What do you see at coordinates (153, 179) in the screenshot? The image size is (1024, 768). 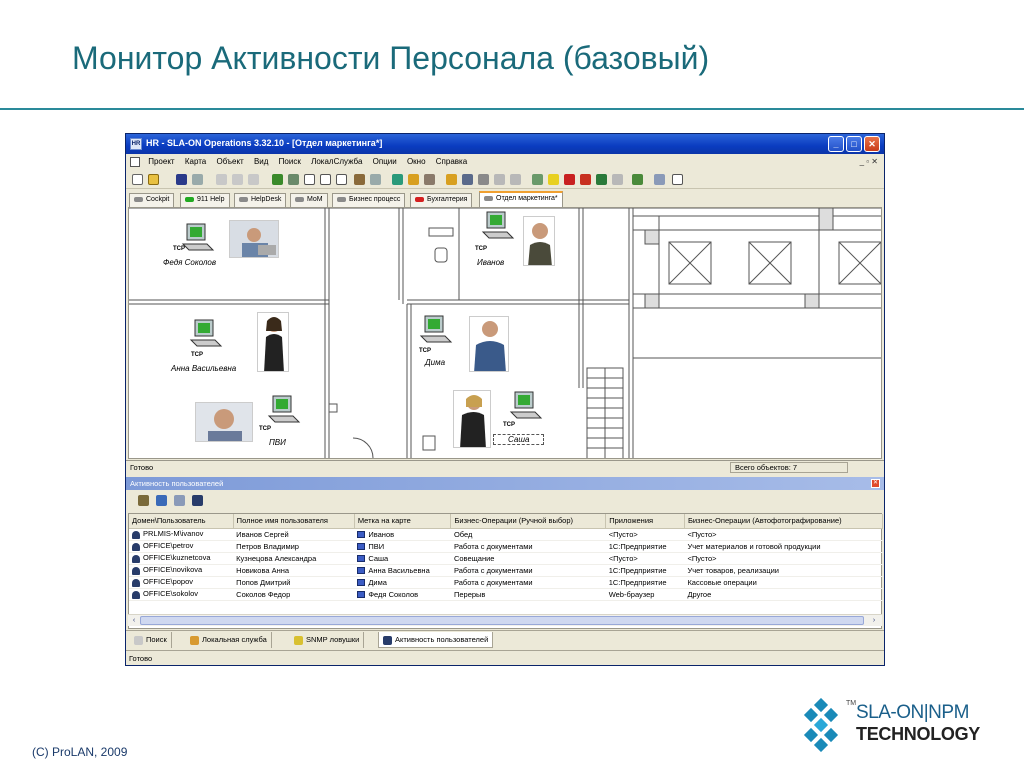 I see `open-folder-icon` at bounding box center [153, 179].